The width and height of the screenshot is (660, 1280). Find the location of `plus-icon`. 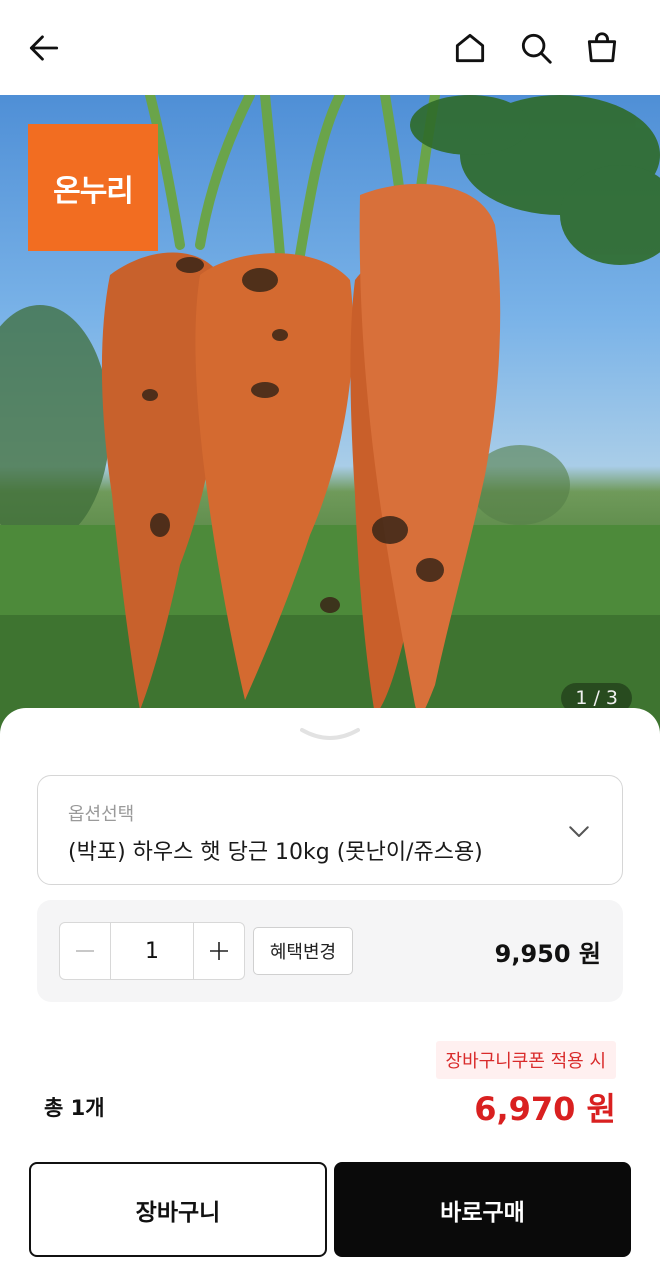

plus-icon is located at coordinates (219, 951).